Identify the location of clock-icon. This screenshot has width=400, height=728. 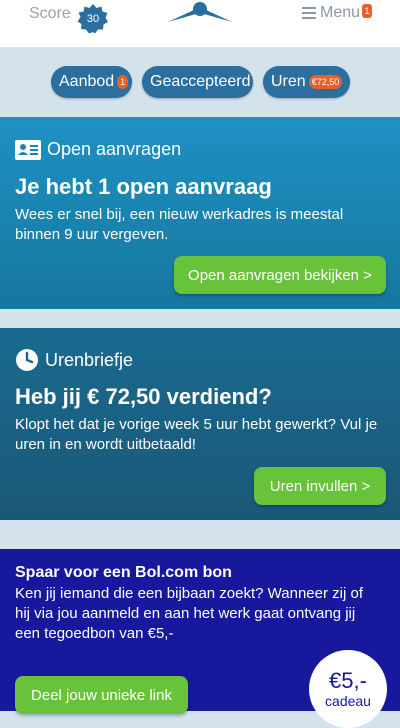
(27, 360).